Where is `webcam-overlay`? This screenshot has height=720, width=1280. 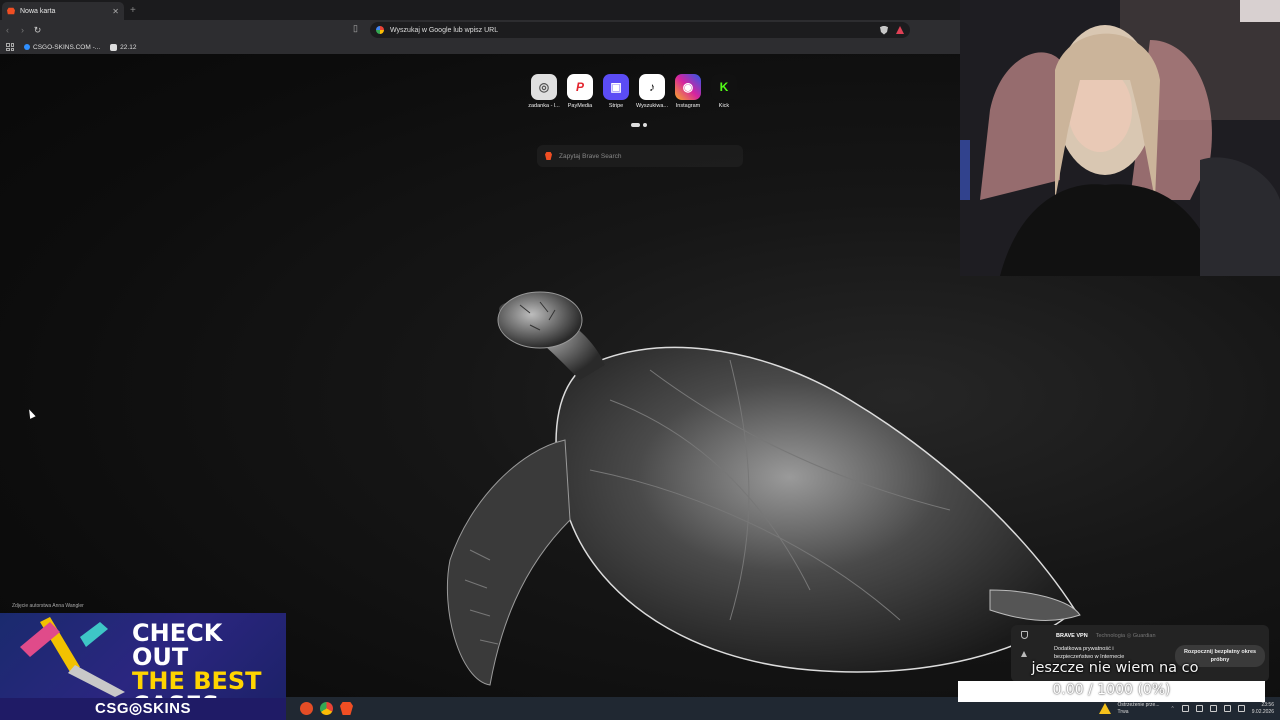
webcam-overlay is located at coordinates (1120, 138).